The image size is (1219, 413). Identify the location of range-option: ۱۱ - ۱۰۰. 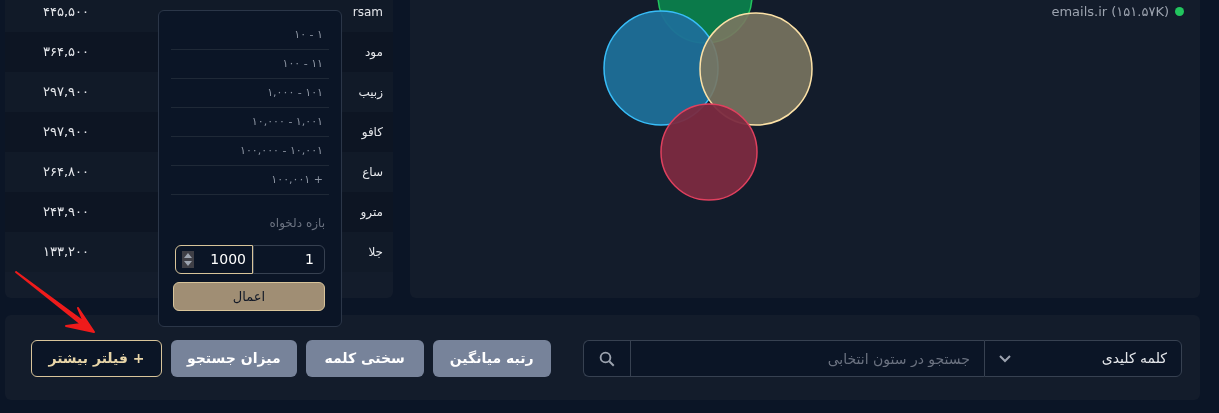
(250, 64).